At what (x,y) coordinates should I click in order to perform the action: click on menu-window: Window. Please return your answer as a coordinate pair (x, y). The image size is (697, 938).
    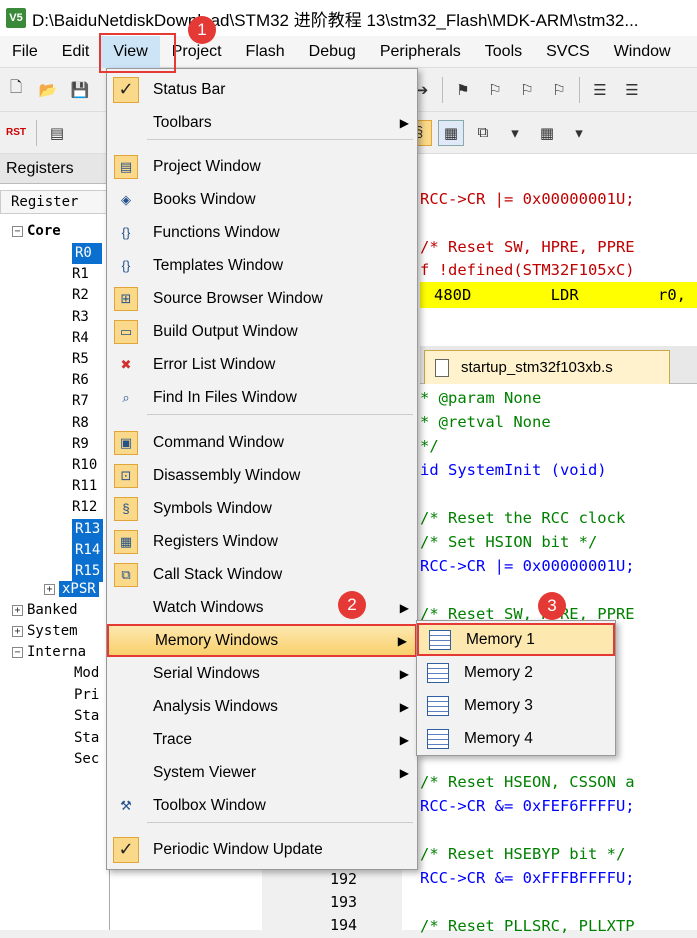
    Looking at the image, I should click on (642, 52).